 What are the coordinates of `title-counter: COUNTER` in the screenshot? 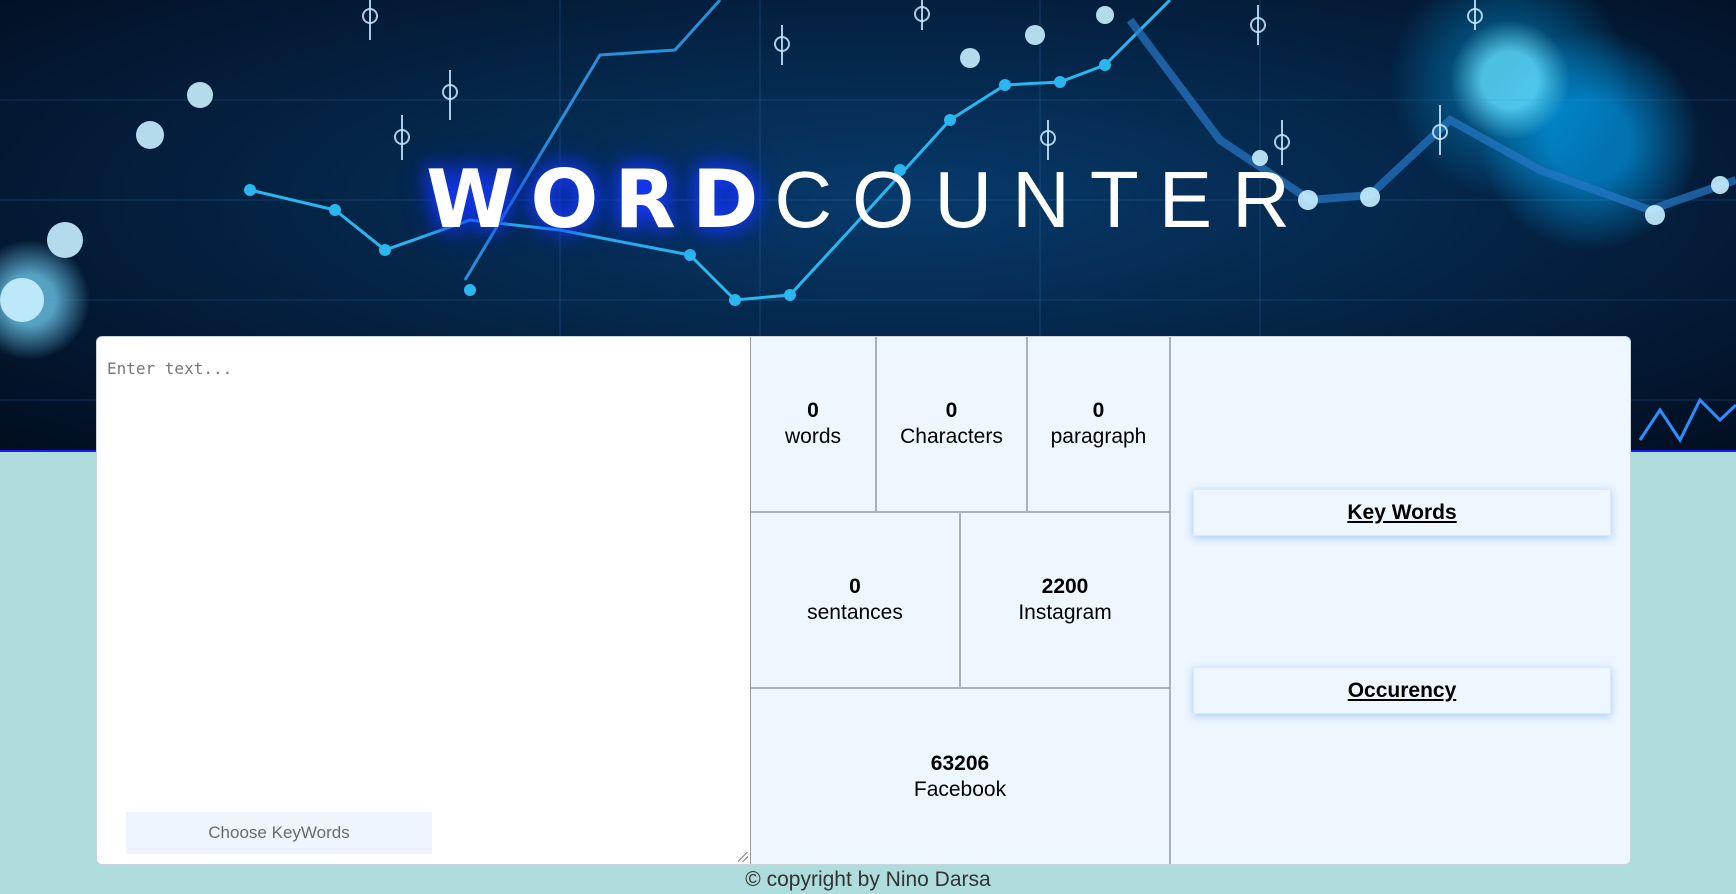 It's located at (1042, 199).